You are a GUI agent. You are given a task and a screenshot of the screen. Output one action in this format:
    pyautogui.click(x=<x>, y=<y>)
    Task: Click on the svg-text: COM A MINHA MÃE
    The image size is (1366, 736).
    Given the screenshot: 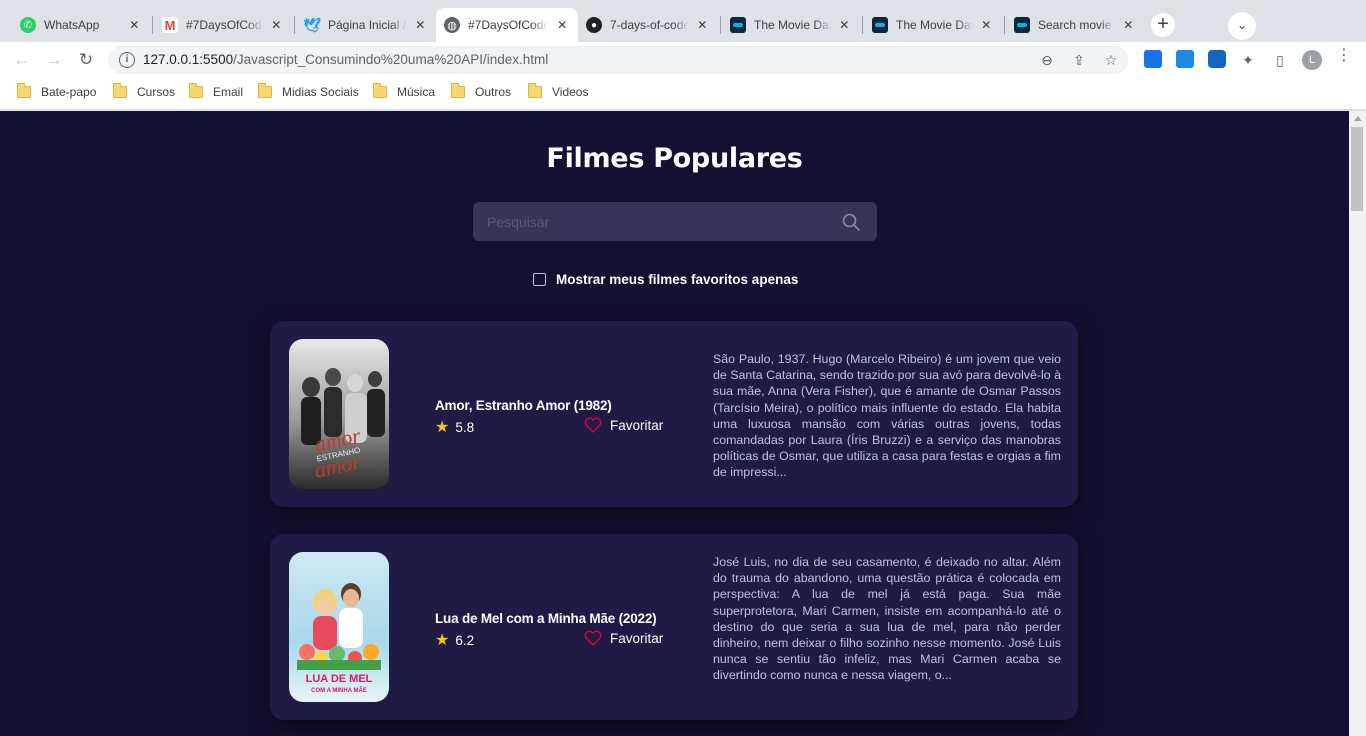 What is the action you would take?
    pyautogui.click(x=339, y=690)
    